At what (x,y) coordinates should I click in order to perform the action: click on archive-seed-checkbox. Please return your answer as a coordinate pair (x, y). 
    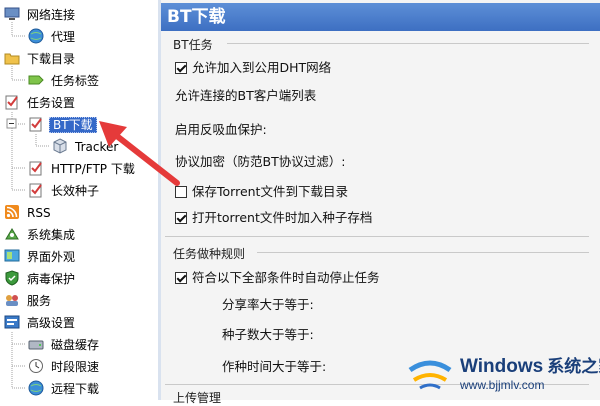
    Looking at the image, I should click on (181, 217).